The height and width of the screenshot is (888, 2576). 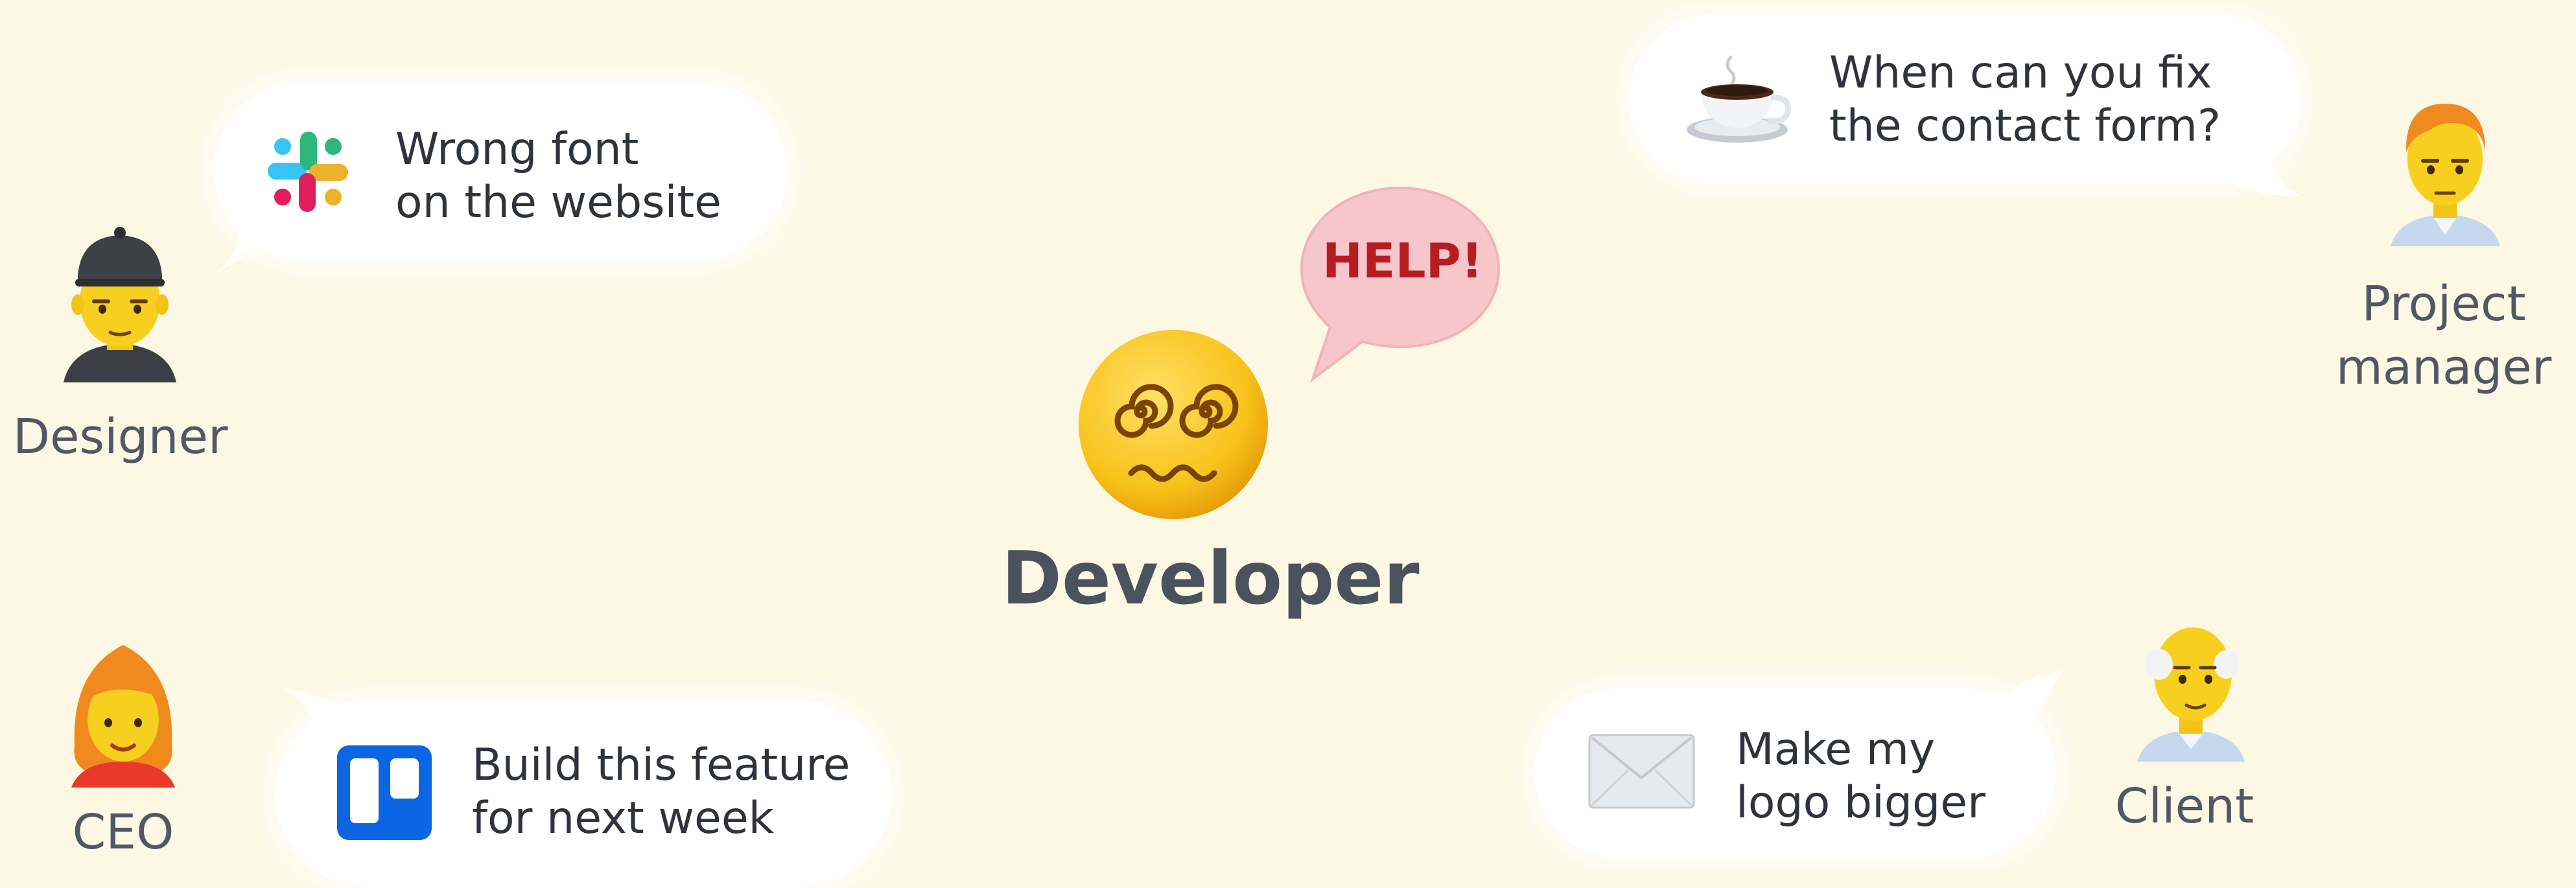 What do you see at coordinates (123, 716) in the screenshot?
I see `ceo-avatar-icon` at bounding box center [123, 716].